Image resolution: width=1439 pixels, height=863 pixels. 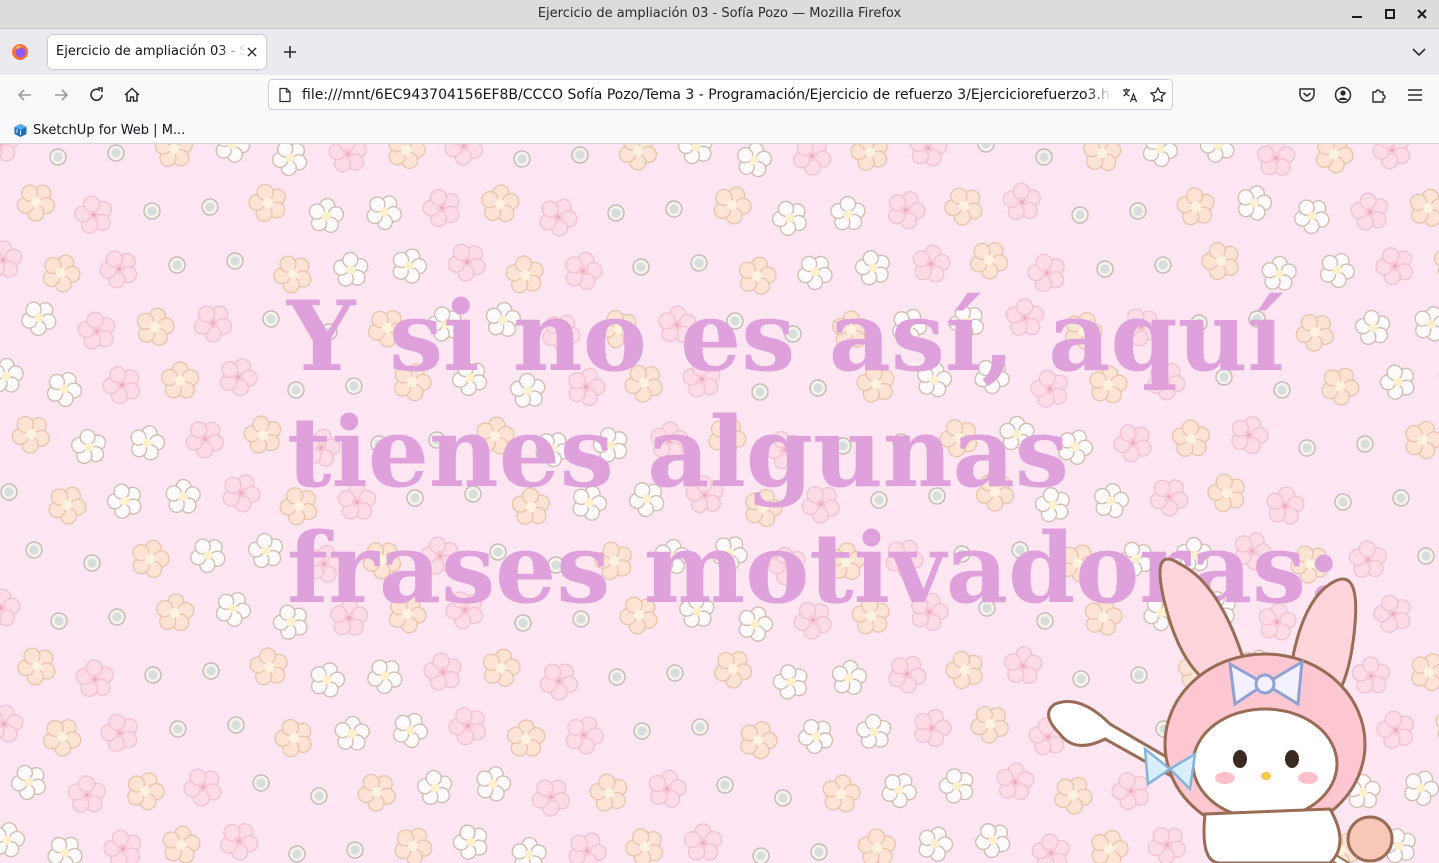 What do you see at coordinates (1422, 14) in the screenshot?
I see `close-window-icon` at bounding box center [1422, 14].